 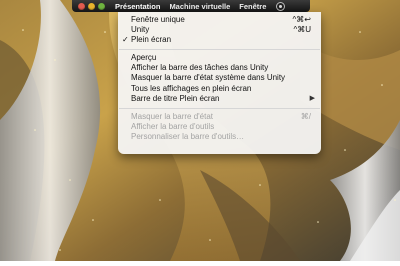 What do you see at coordinates (199, 6) in the screenshot?
I see `menu-virtual-machine: Machine virtuelle` at bounding box center [199, 6].